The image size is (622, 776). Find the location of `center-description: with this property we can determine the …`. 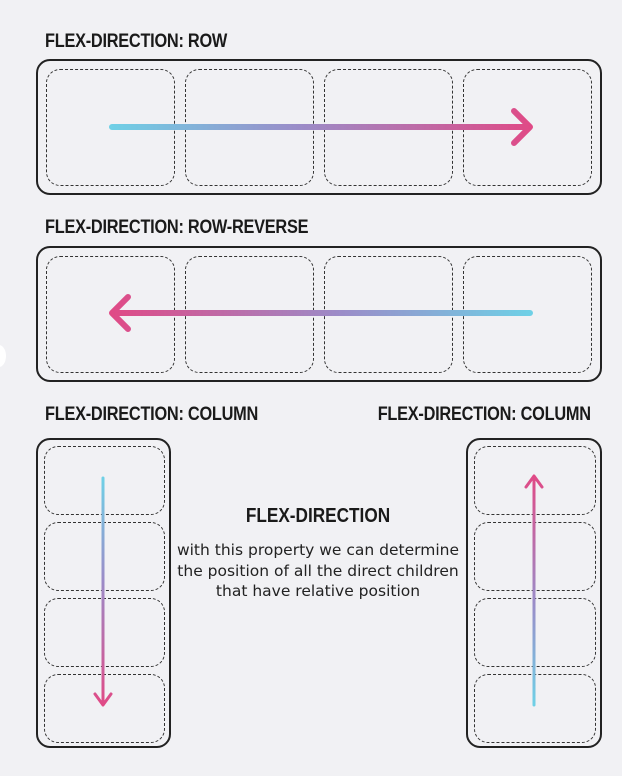

center-description: with this property we can determine the … is located at coordinates (318, 570).